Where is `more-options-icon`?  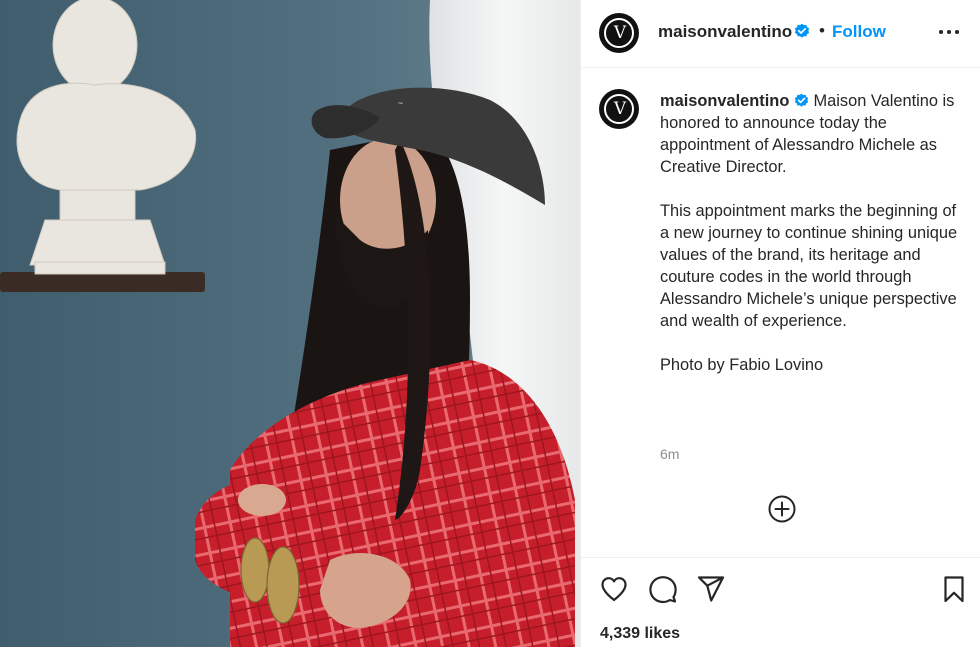 more-options-icon is located at coordinates (949, 32).